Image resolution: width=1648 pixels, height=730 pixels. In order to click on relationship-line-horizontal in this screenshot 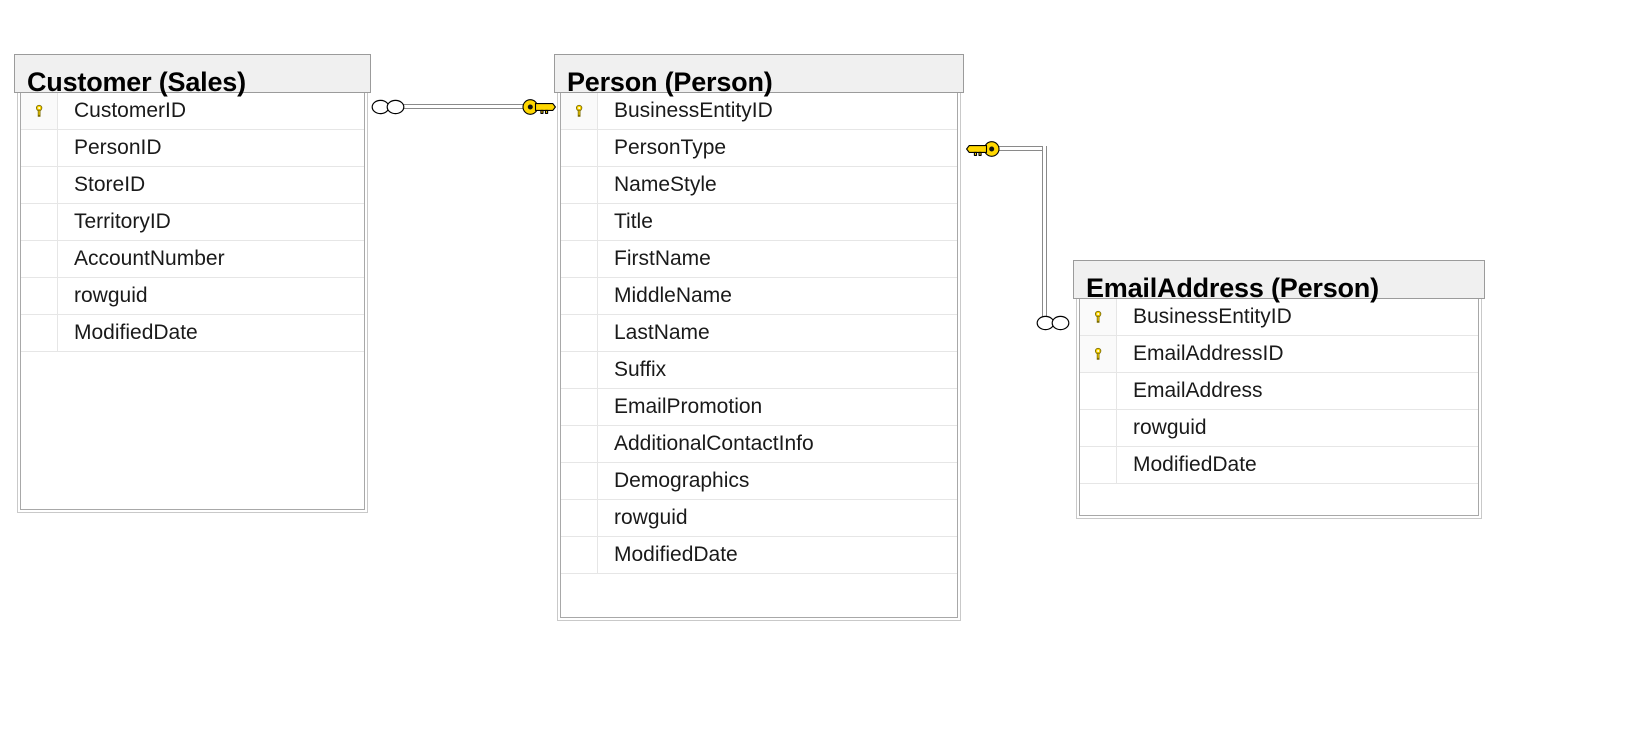, I will do `click(1021, 148)`.